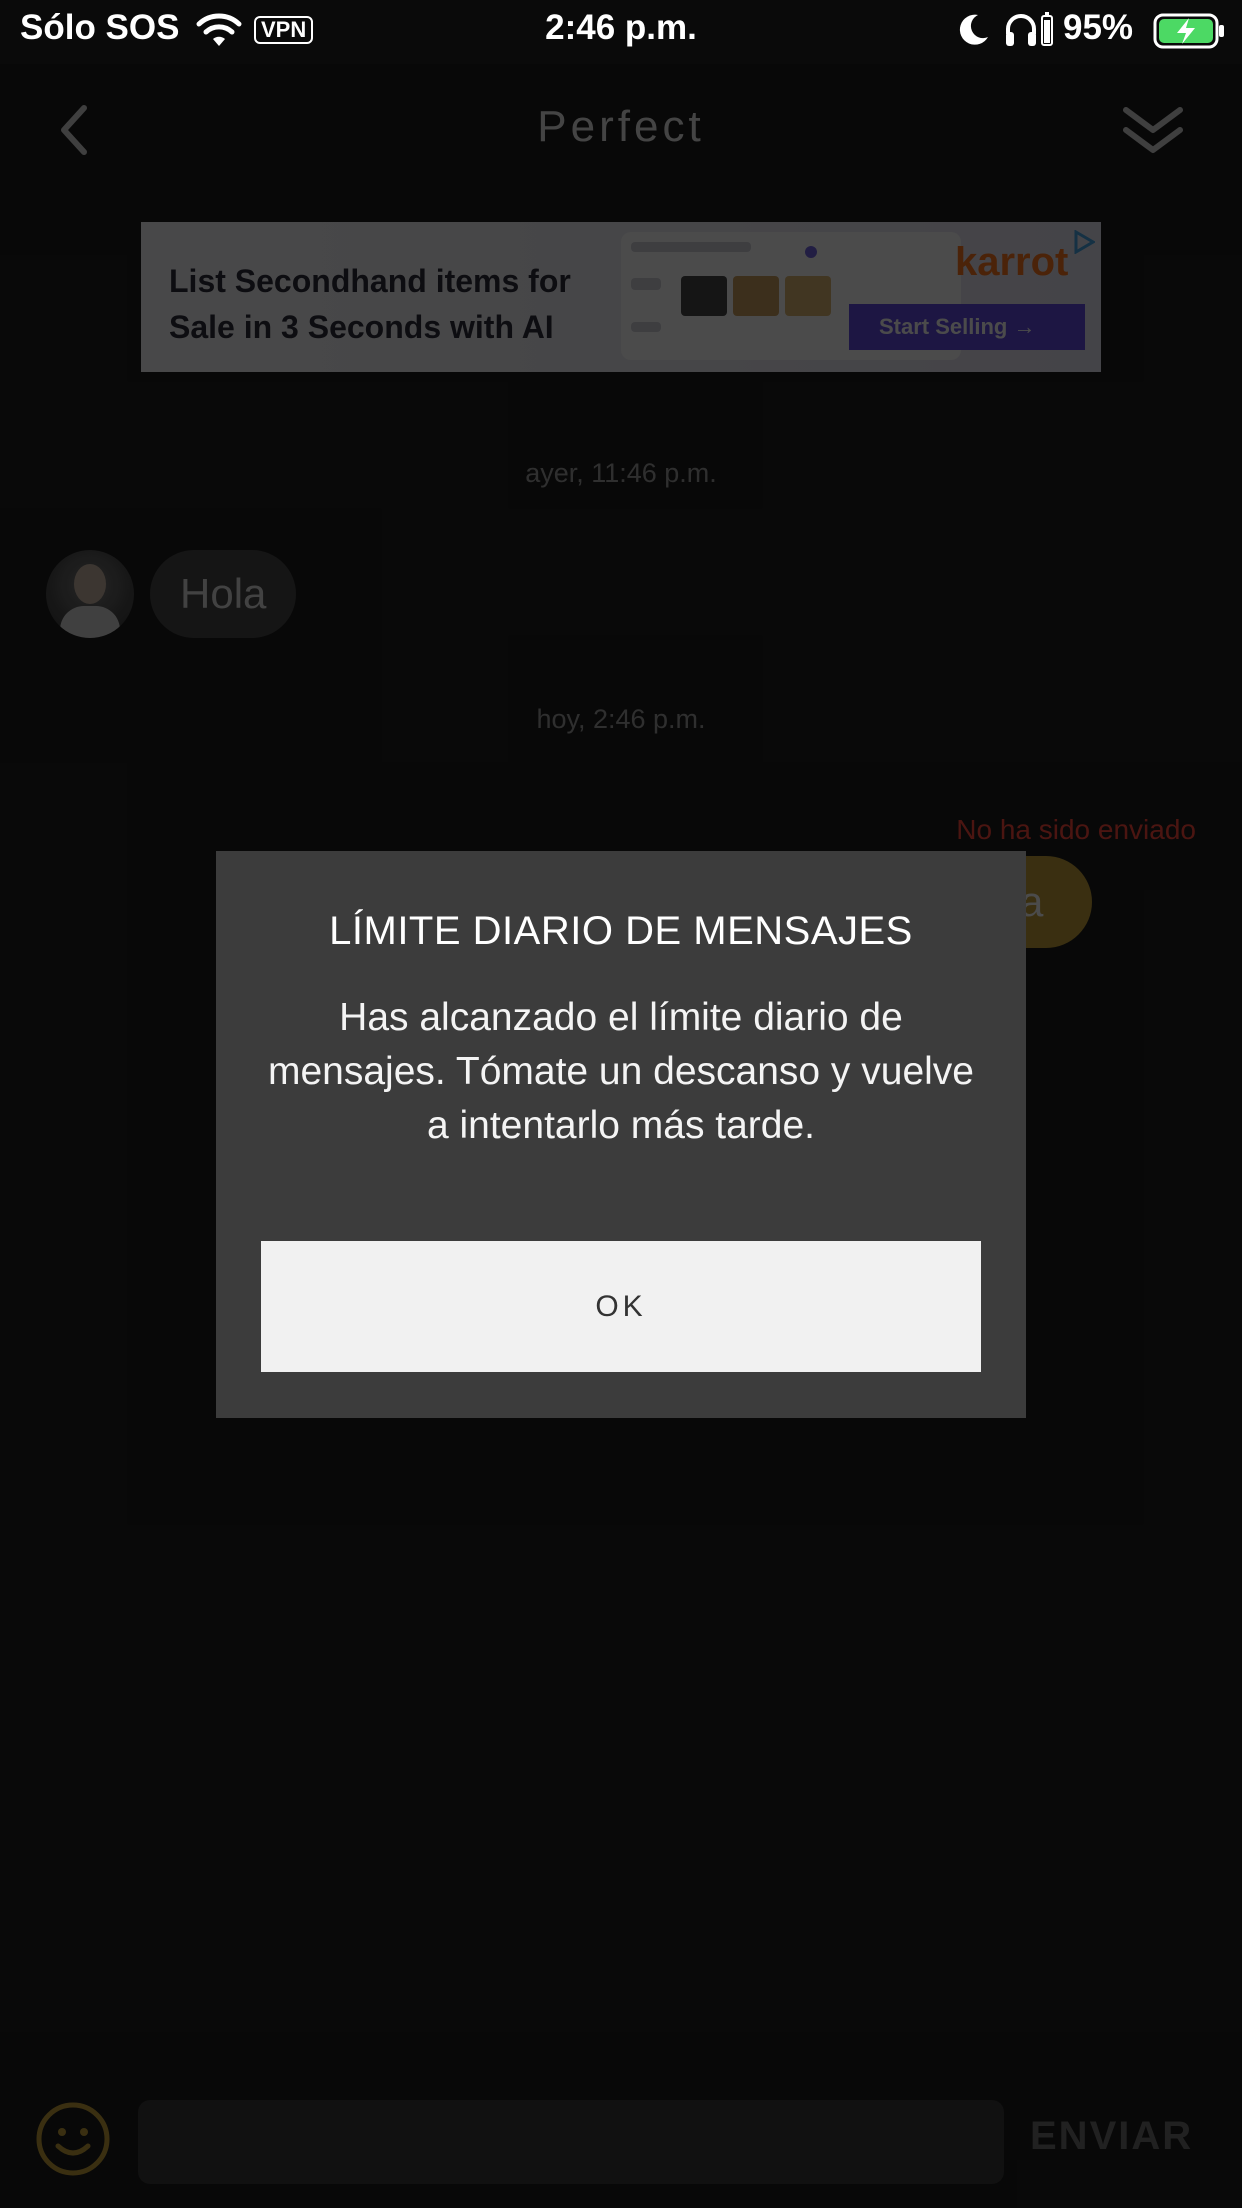 This screenshot has height=2208, width=1242. Describe the element at coordinates (621, 27) in the screenshot. I see `clock: 2:46 p.m.` at that location.